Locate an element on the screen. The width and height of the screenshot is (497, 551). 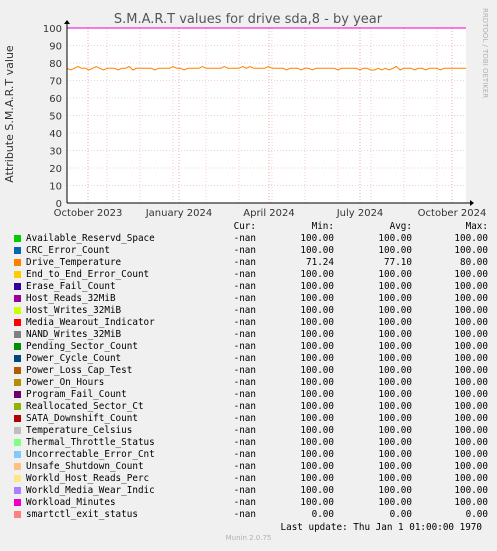
legend-name: Workld_Media_Wear_Indic is located at coordinates (90, 490).